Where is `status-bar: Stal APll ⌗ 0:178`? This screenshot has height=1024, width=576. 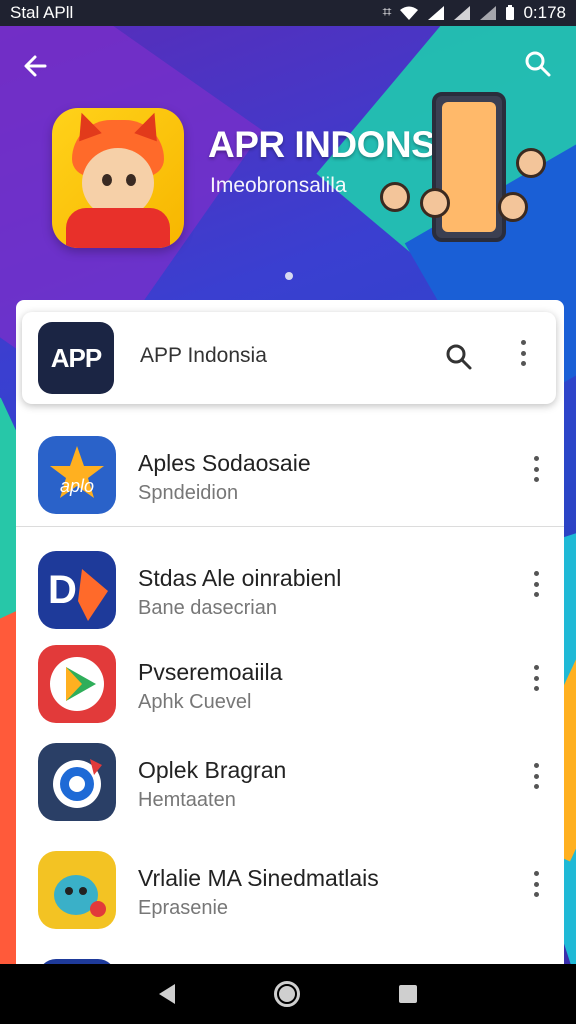
status-bar: Stal APll ⌗ 0:178 is located at coordinates (288, 13).